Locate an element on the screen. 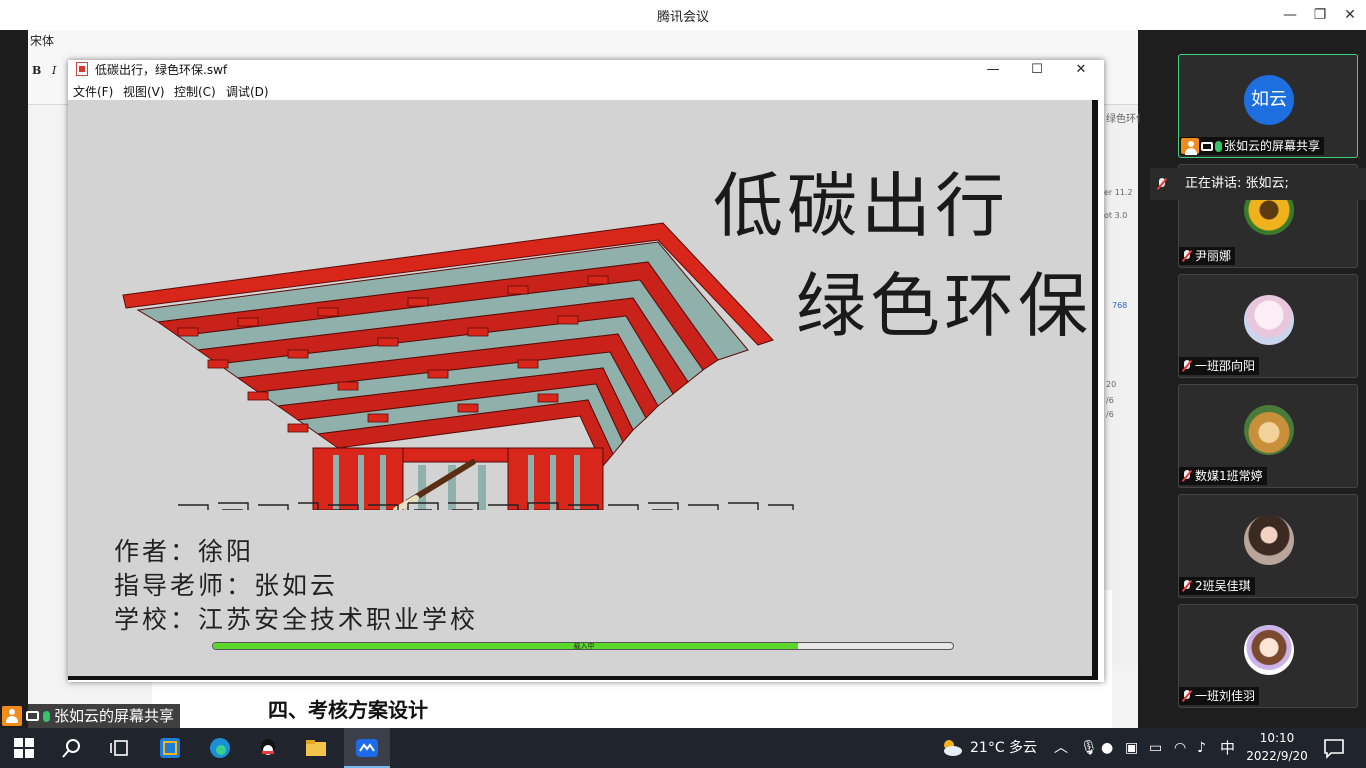 The height and width of the screenshot is (768, 1366). volume-icon: ♪ is located at coordinates (1201, 748).